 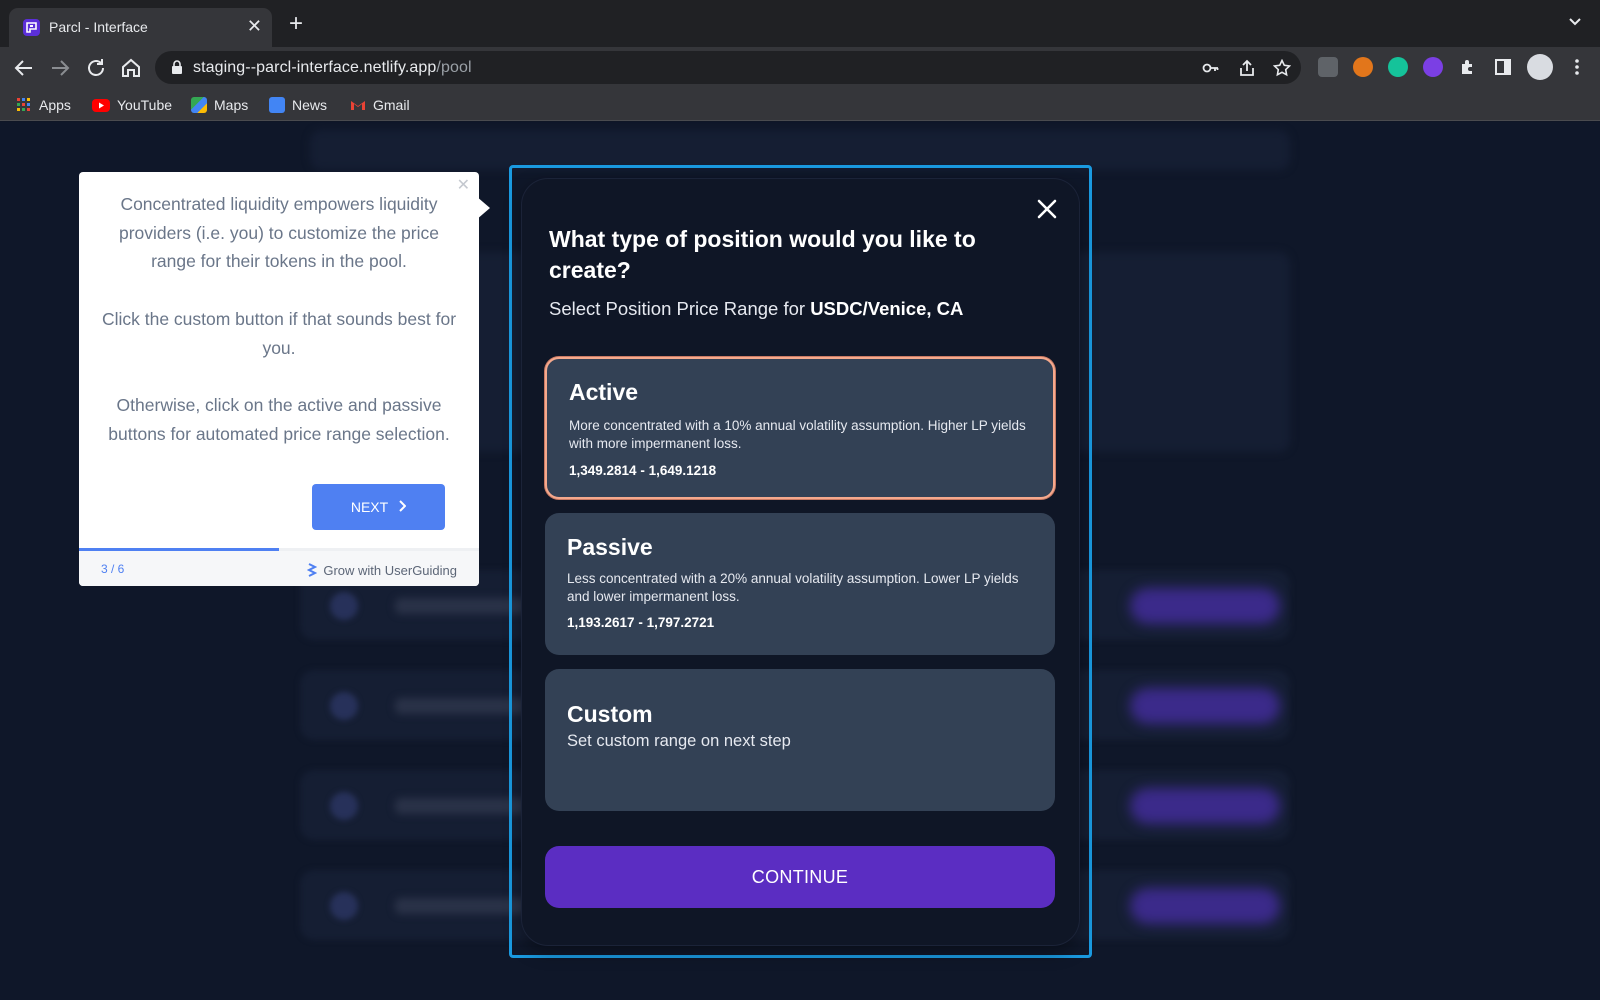 What do you see at coordinates (1363, 67) in the screenshot?
I see `metamask-fox-icon` at bounding box center [1363, 67].